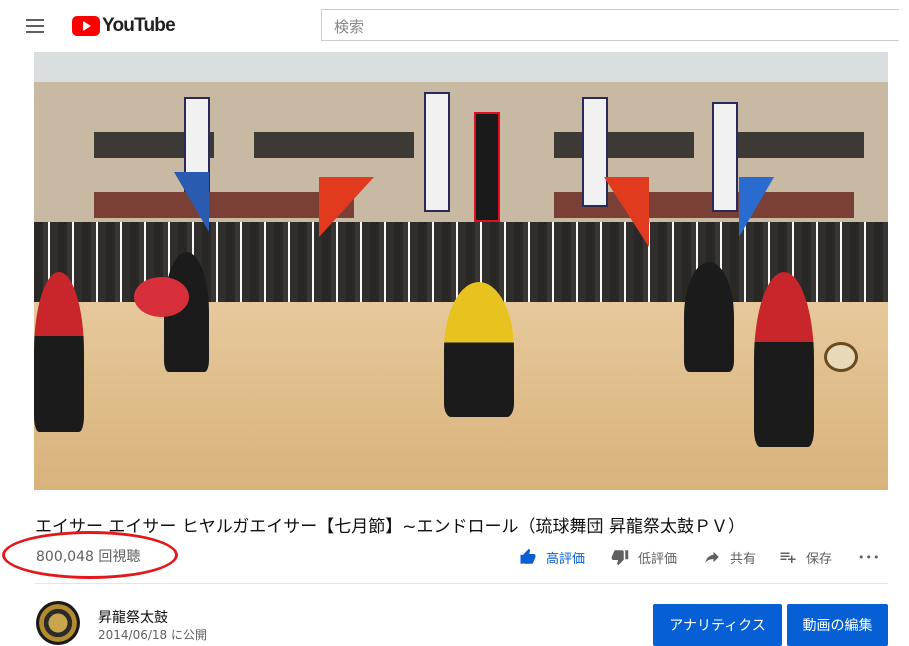 The height and width of the screenshot is (646, 909). What do you see at coordinates (139, 25) in the screenshot?
I see `logo-text: YouTube` at bounding box center [139, 25].